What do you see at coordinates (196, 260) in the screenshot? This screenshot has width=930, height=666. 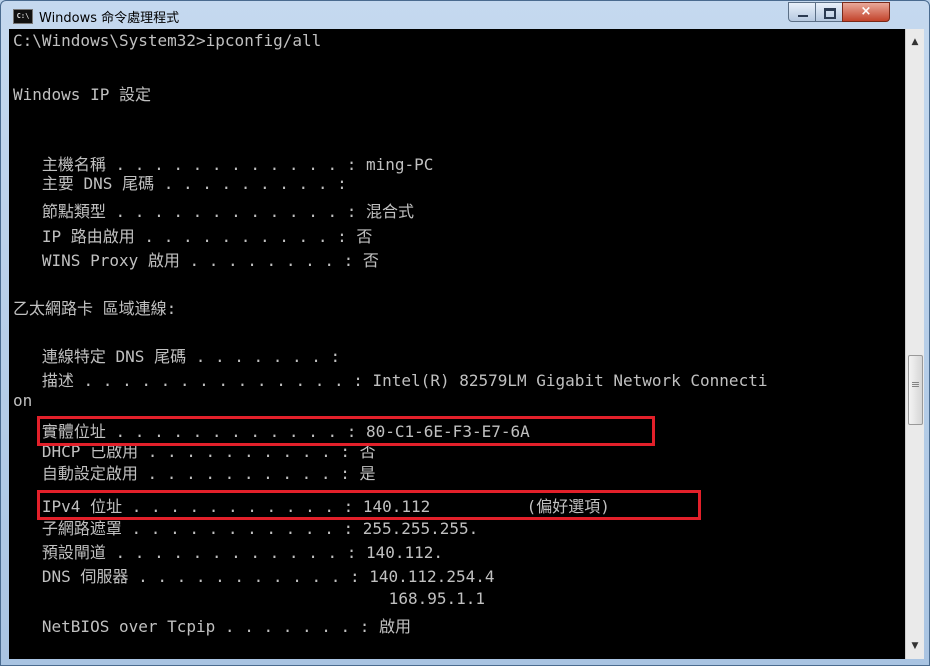 I see `console-line: WINS Proxy 啟用 . . . . . . . . : 否` at bounding box center [196, 260].